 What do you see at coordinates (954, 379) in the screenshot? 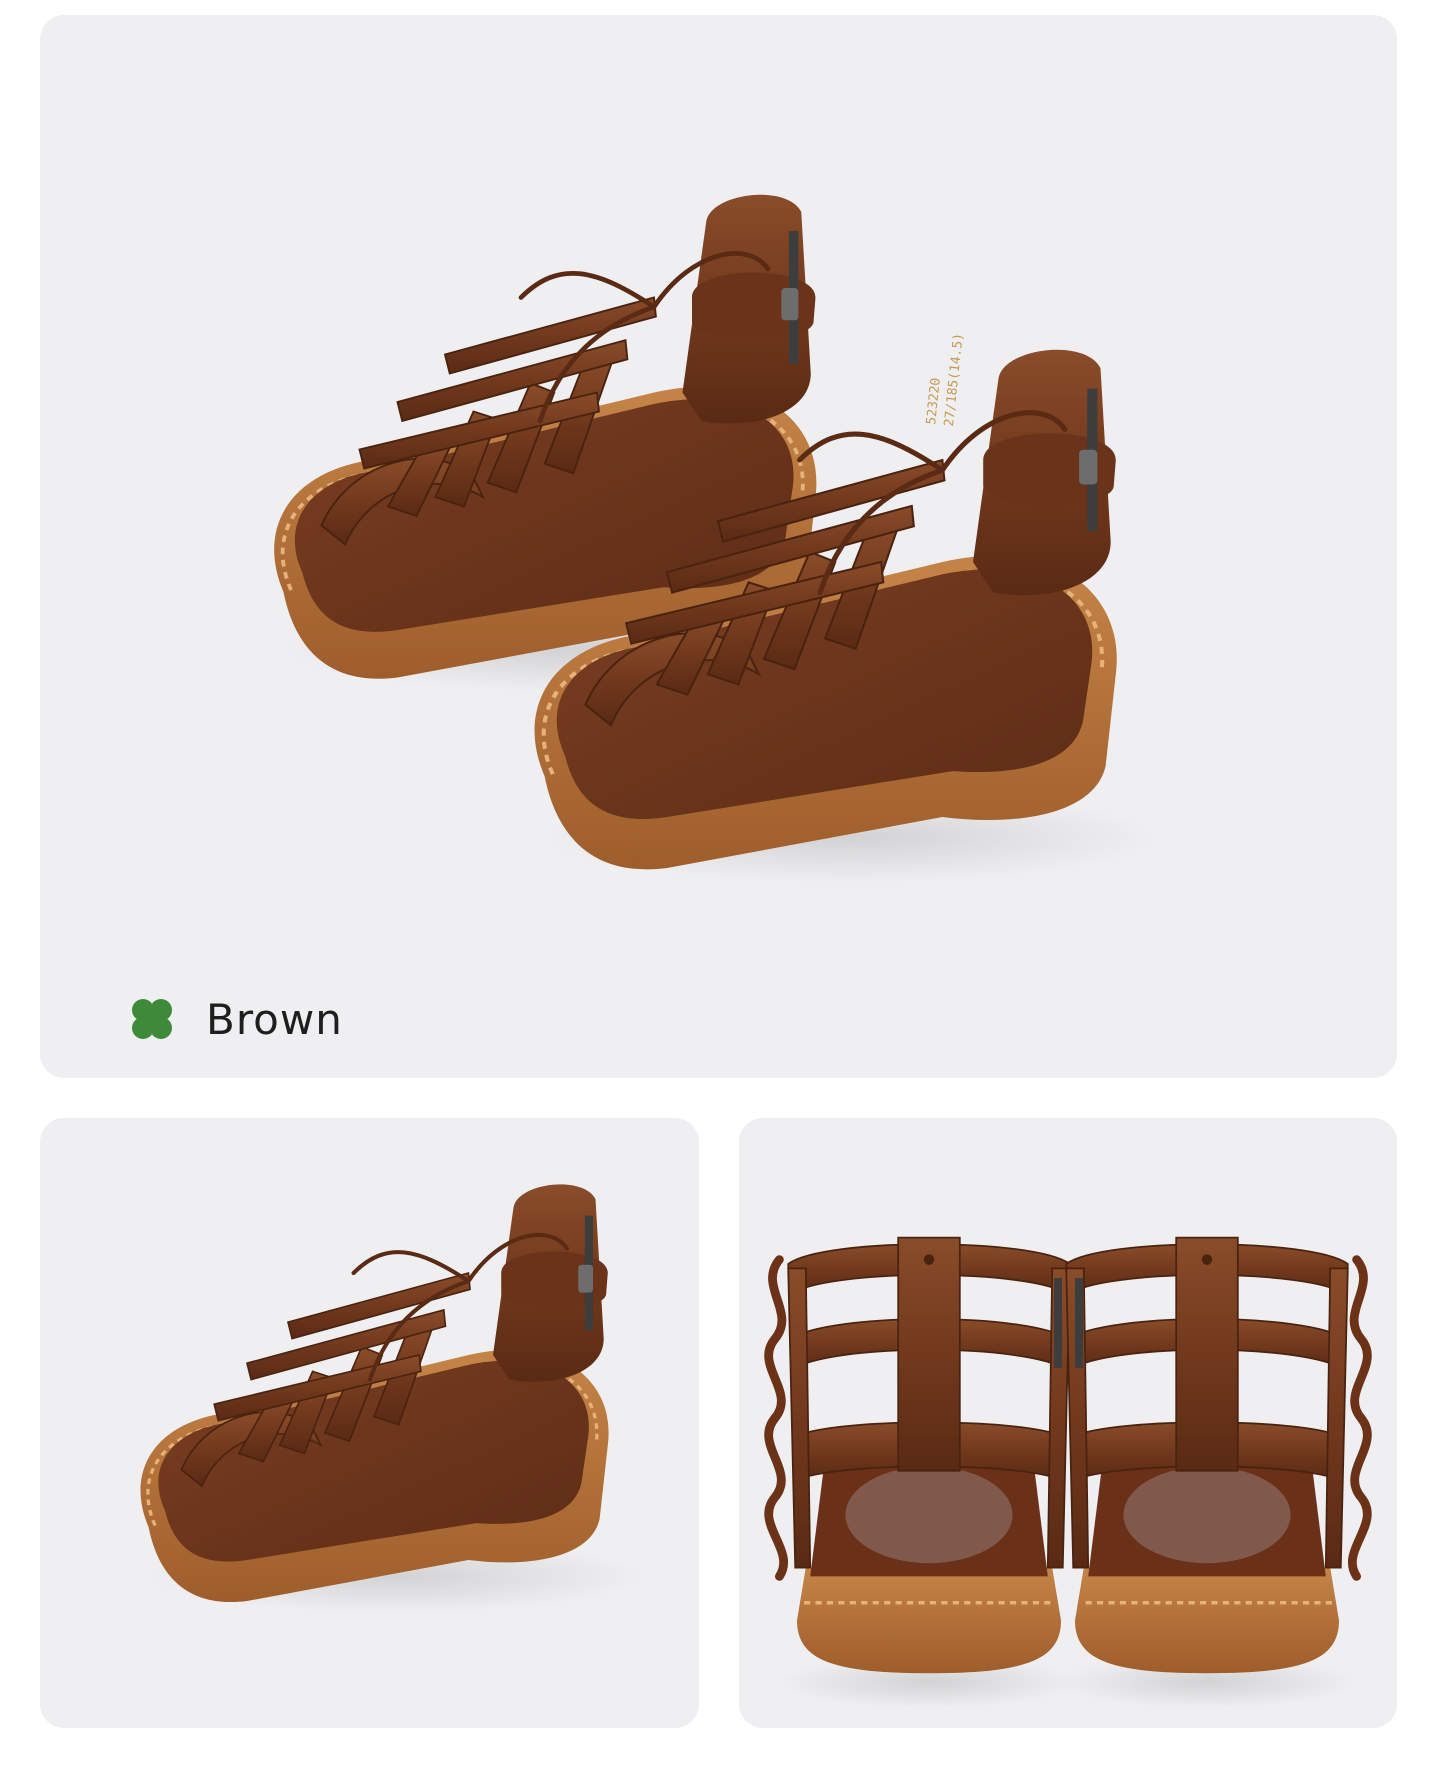
I see `shoe-label-size: 27/185(14.5)` at bounding box center [954, 379].